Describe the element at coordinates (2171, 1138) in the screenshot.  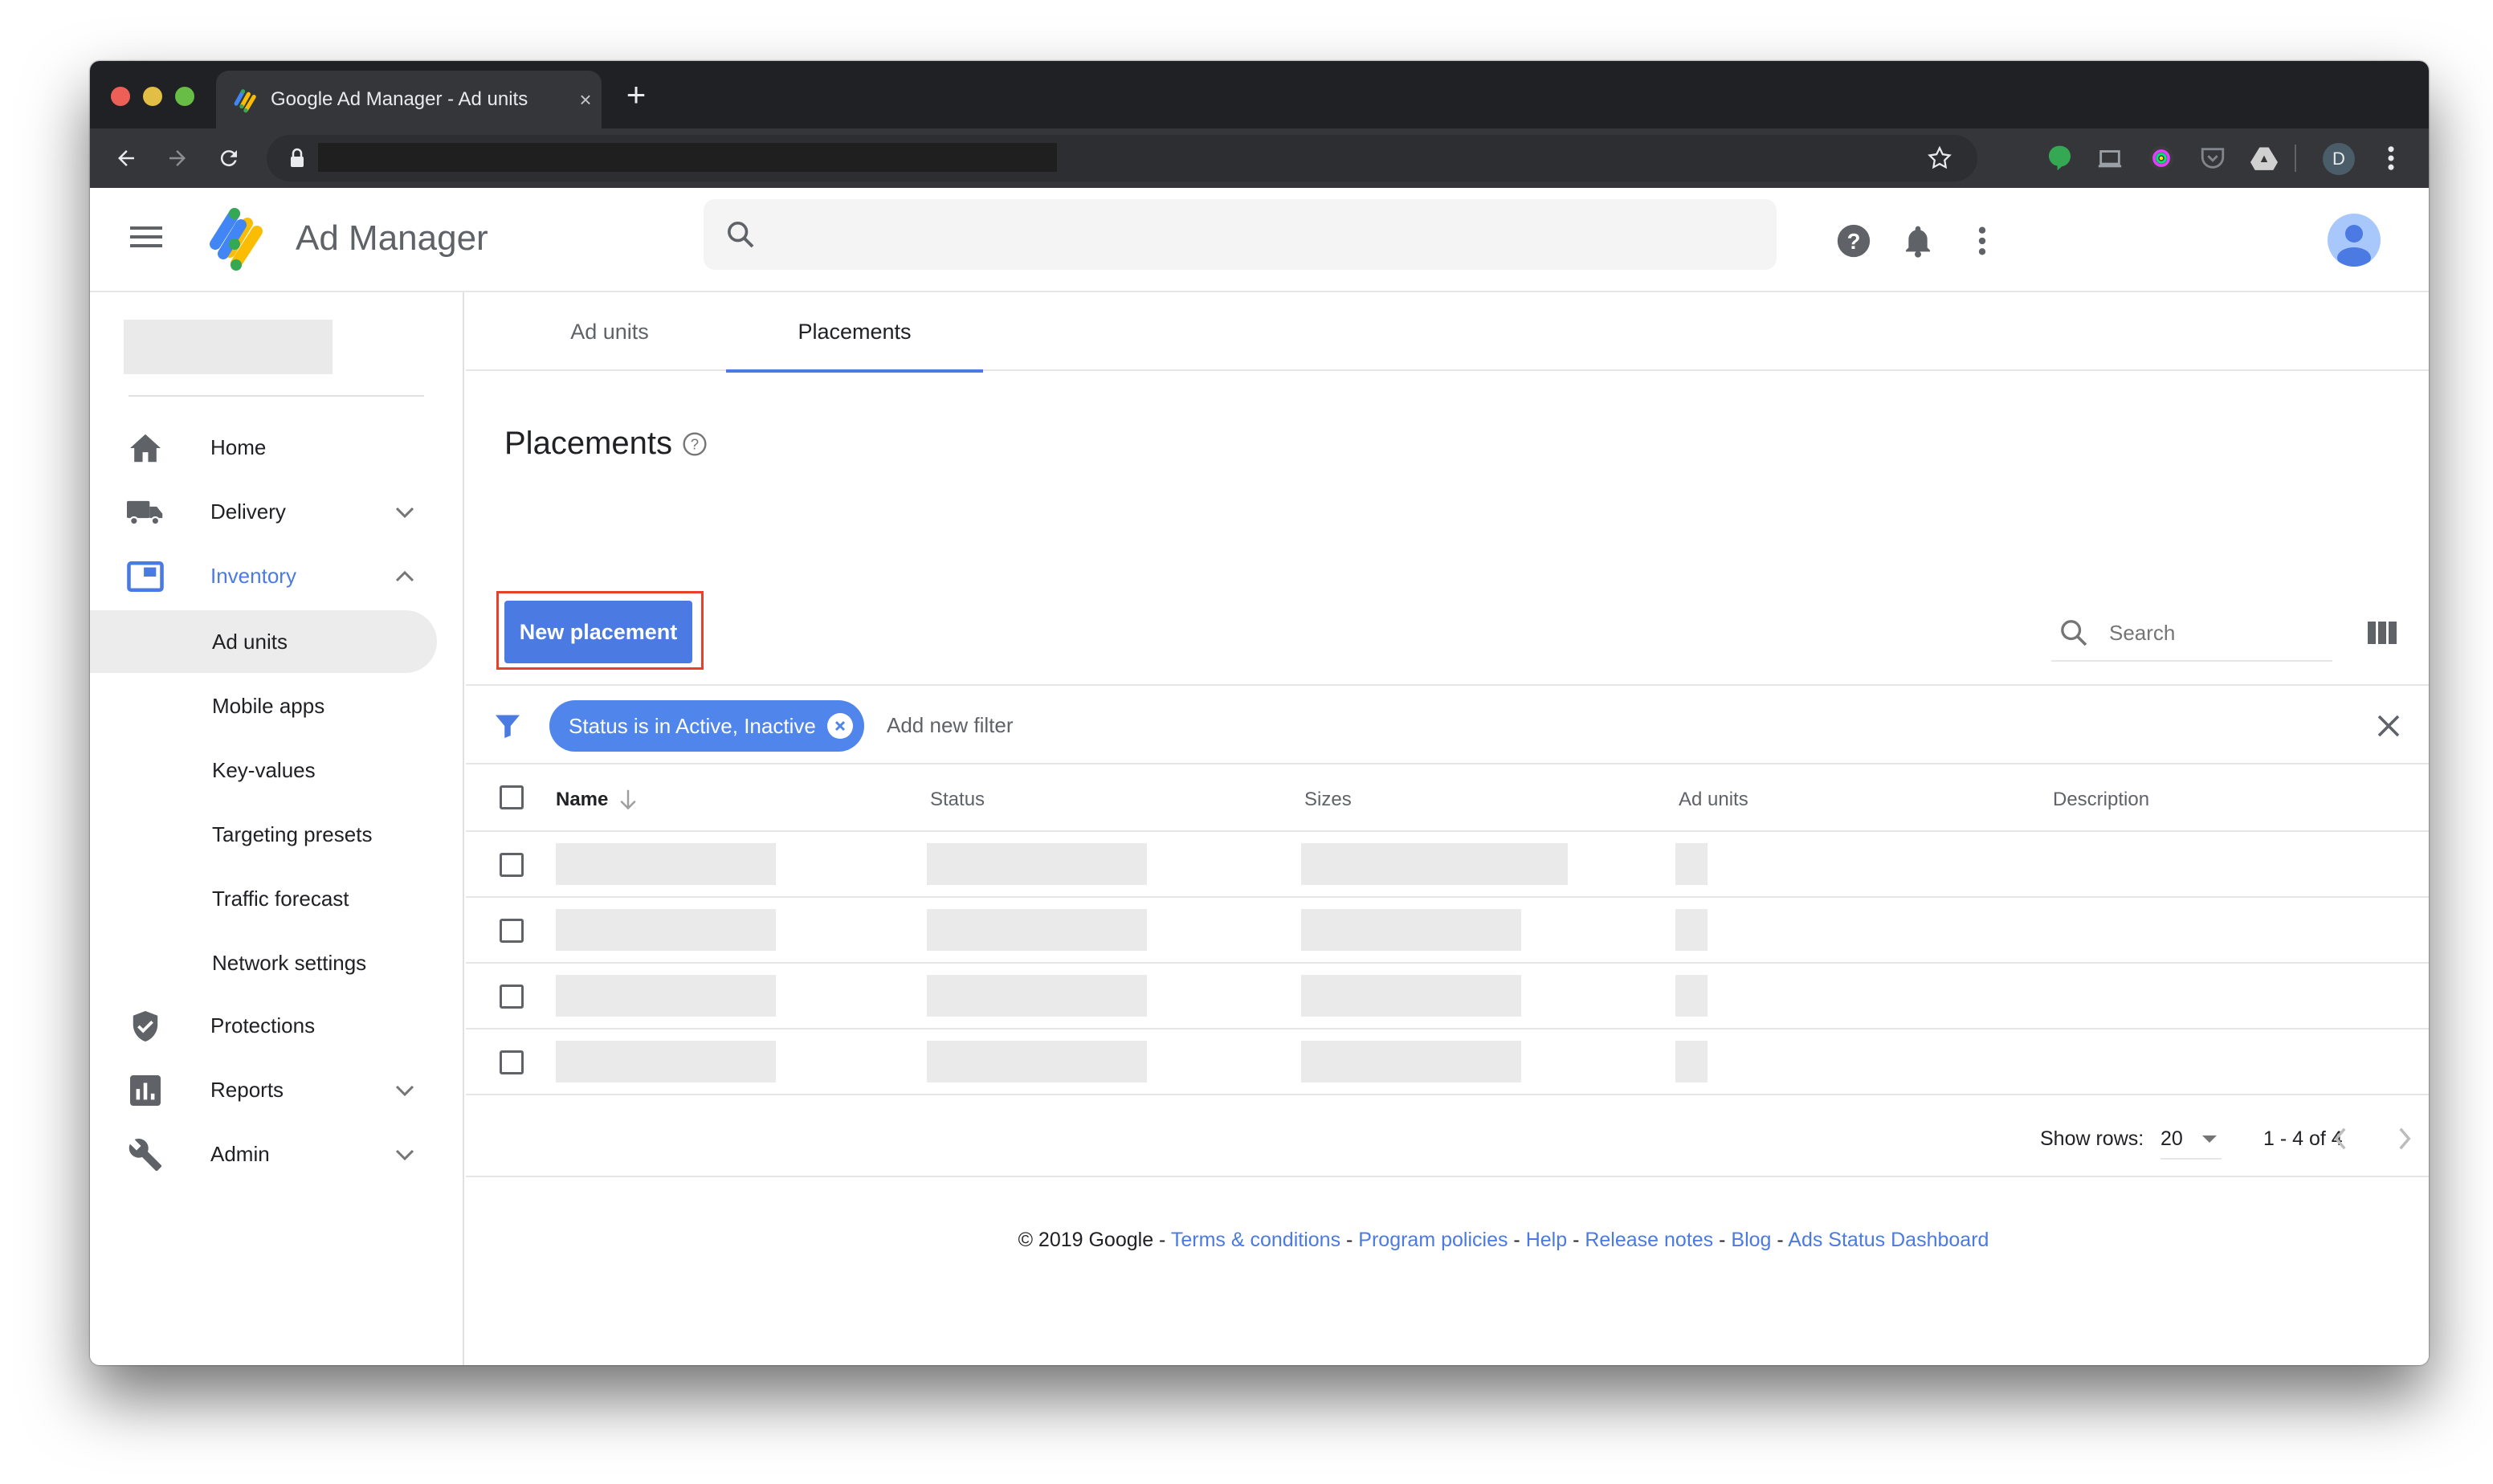
I see `rows-per-page-value: 20` at that location.